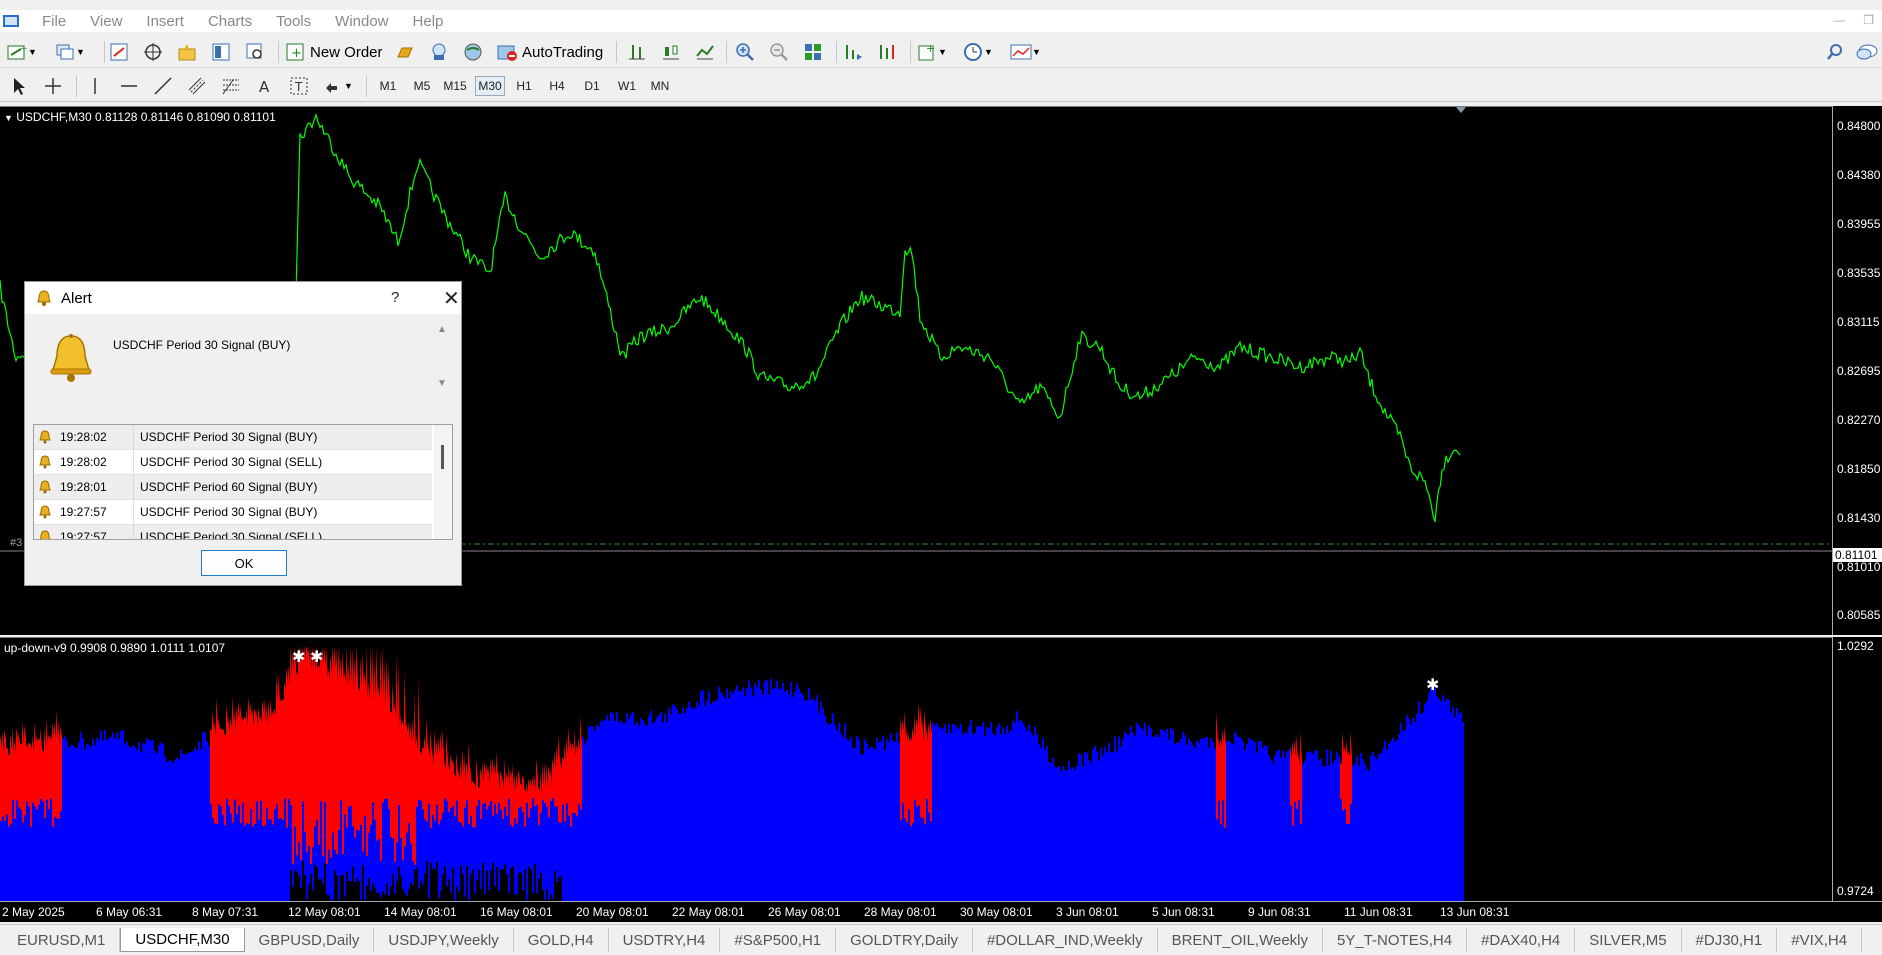  I want to click on alert-row: 19:28:01 USDCHF Period 60 Signal (BUY), so click(233, 487).